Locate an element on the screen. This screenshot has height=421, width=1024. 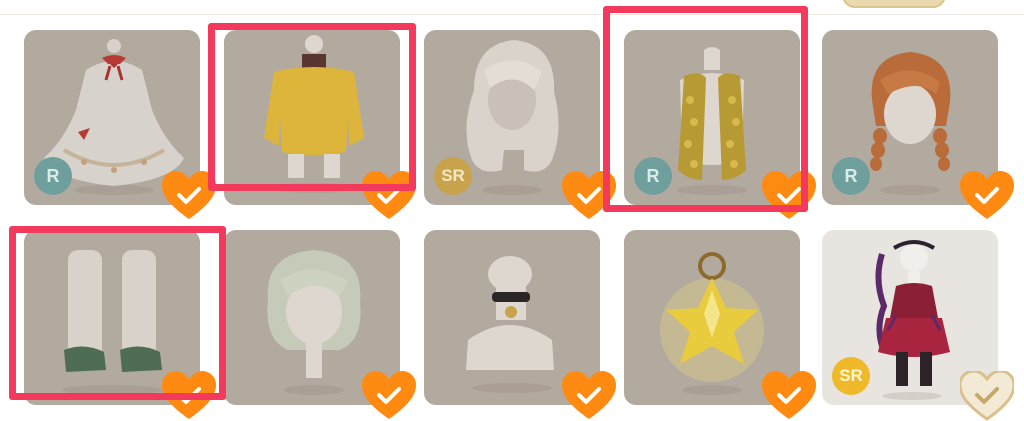
unowned-heart-icon is located at coordinates (987, 396).